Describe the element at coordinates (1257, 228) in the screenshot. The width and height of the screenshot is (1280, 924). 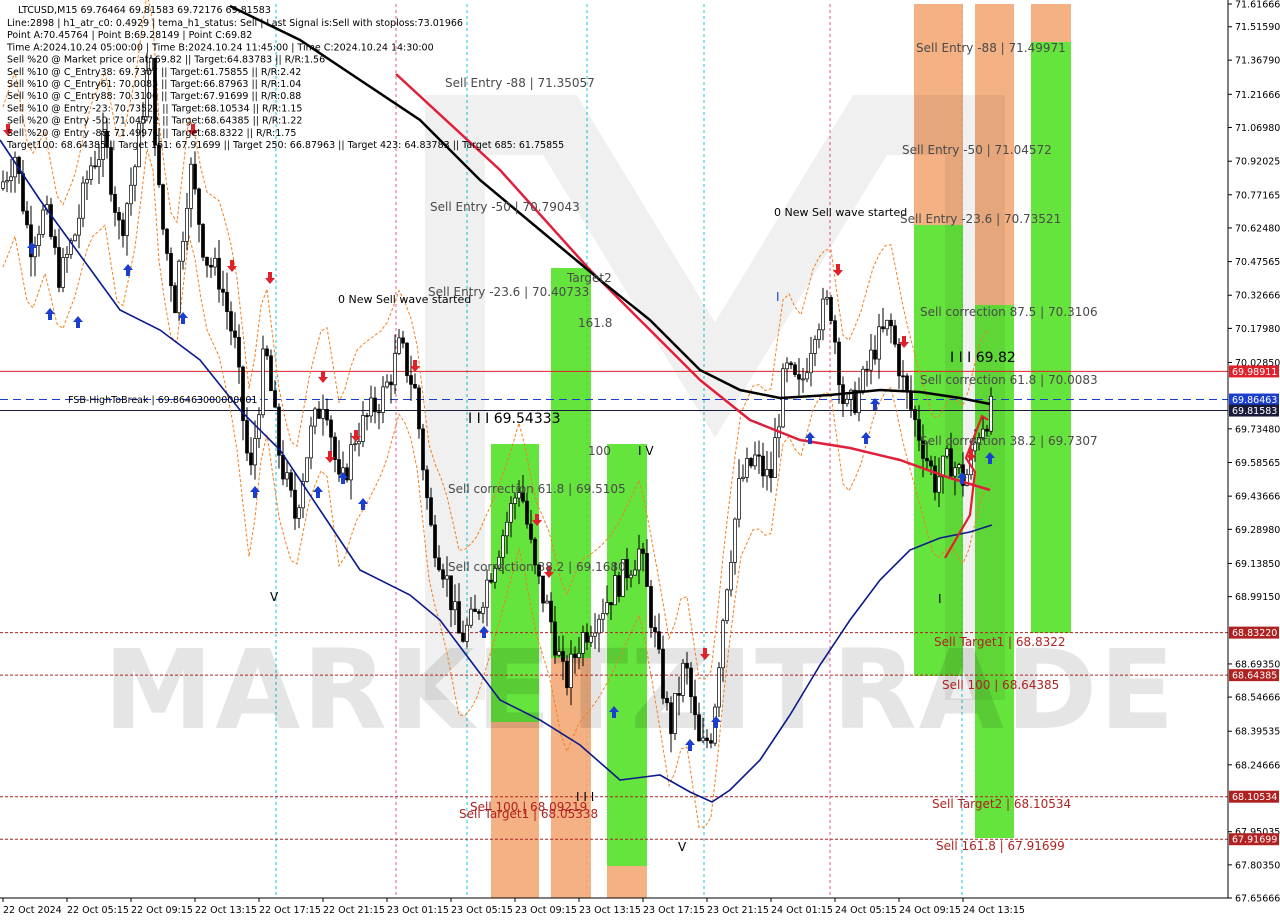
I see `price-tick-label: 70.62480` at that location.